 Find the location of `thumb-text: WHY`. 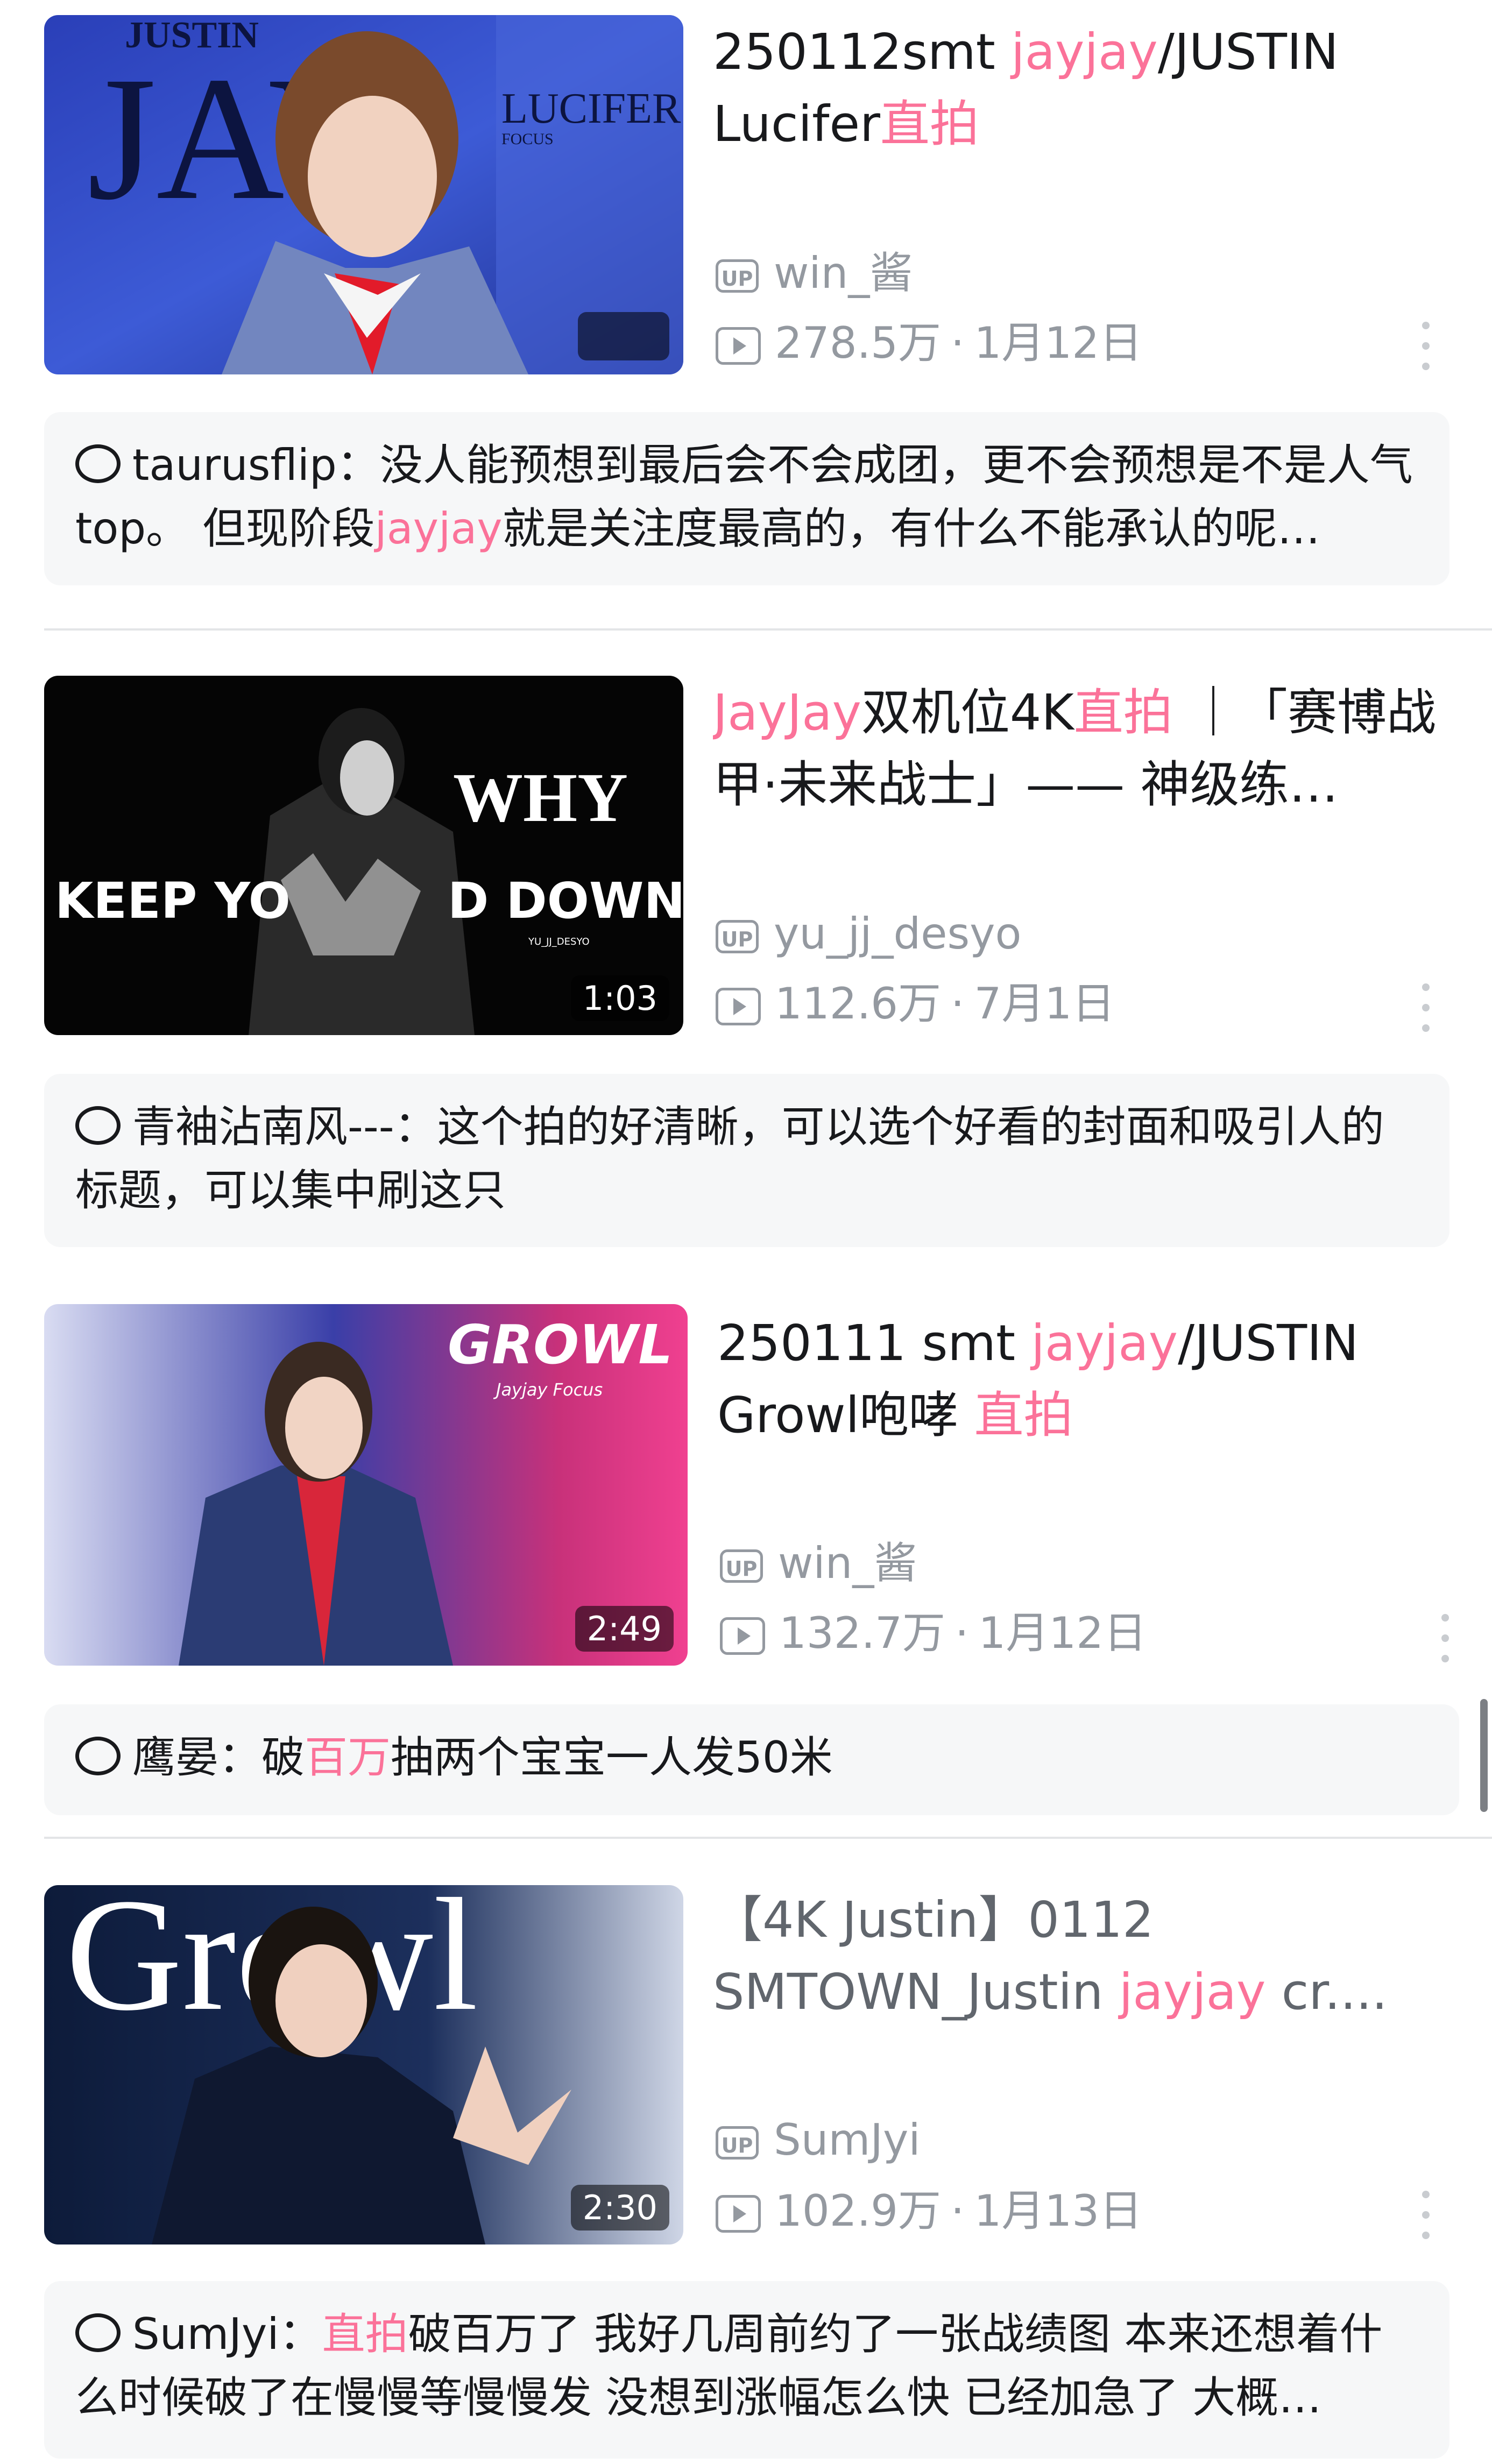

thumb-text: WHY is located at coordinates (540, 798).